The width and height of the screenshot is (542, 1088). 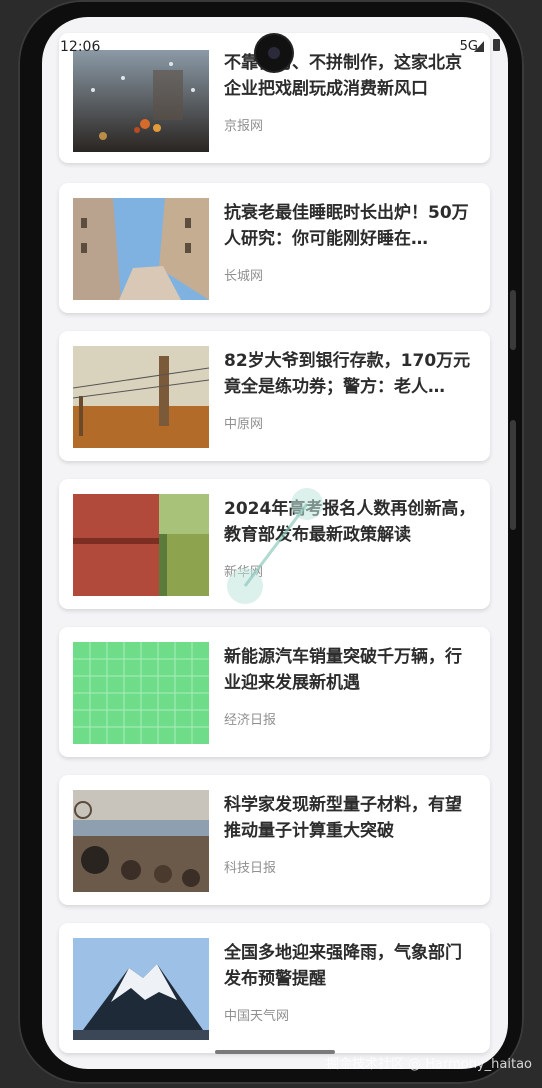 I want to click on news-source: 中国天气网, so click(x=257, y=1016).